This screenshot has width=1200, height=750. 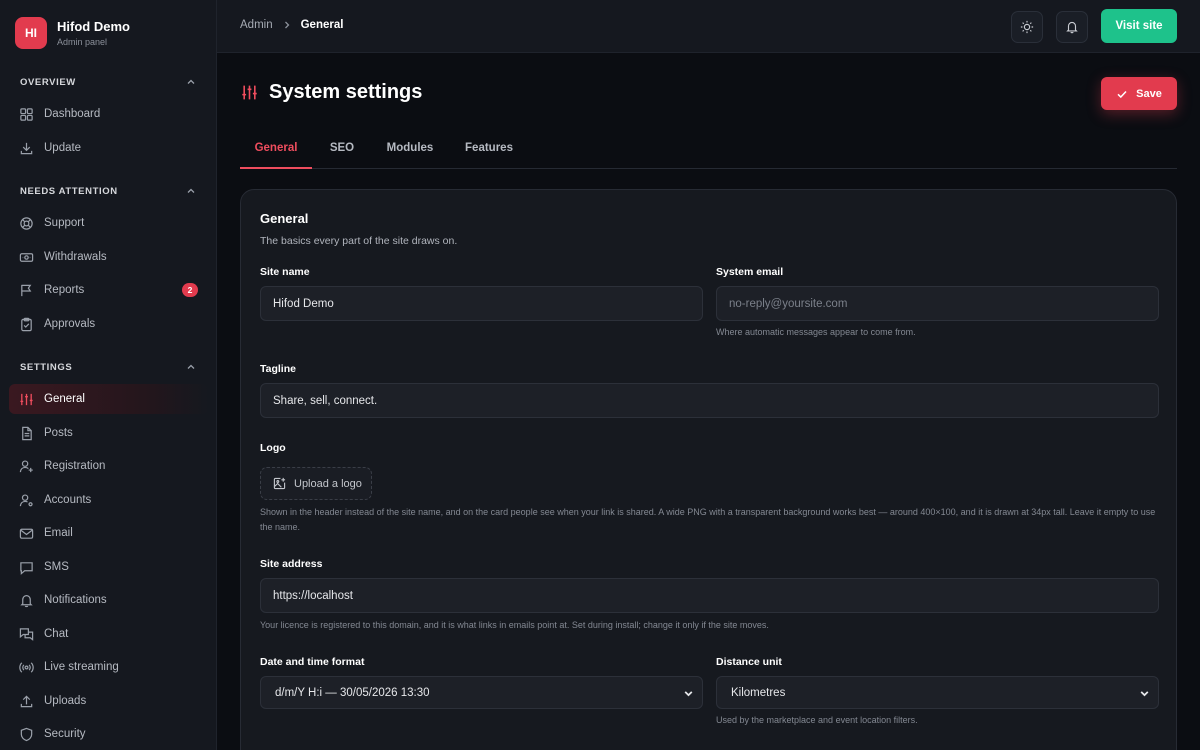 I want to click on theme-toggle-button, so click(x=1027, y=27).